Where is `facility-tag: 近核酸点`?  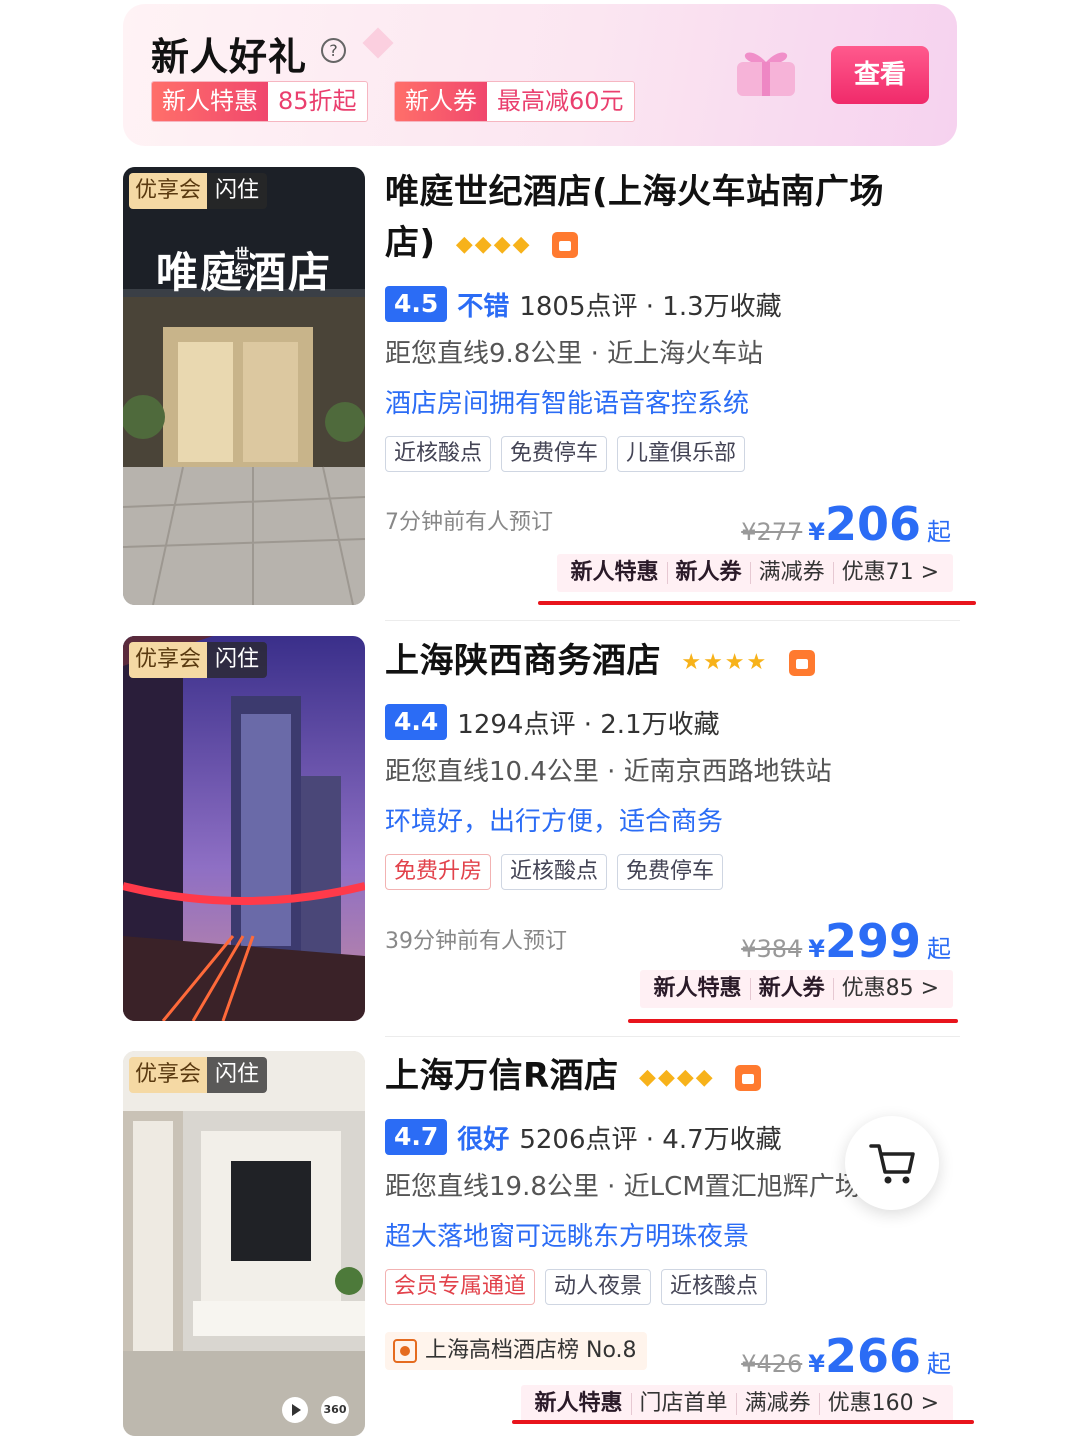
facility-tag: 近核酸点 is located at coordinates (714, 1287).